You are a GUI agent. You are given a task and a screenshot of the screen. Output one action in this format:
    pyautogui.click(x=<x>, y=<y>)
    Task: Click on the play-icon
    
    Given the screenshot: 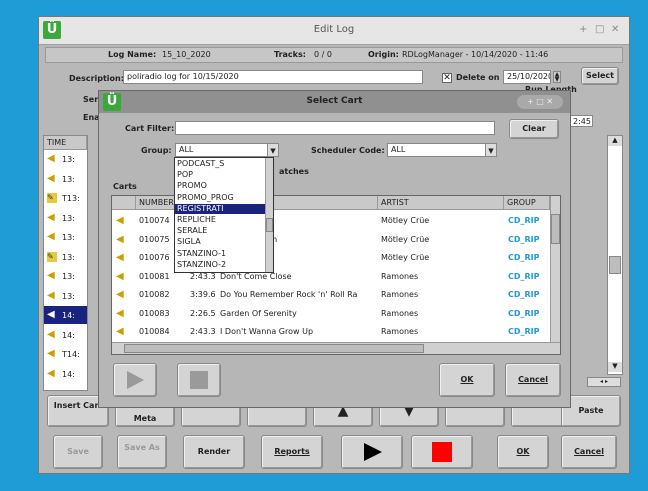 What is the action you would take?
    pyautogui.click(x=373, y=452)
    